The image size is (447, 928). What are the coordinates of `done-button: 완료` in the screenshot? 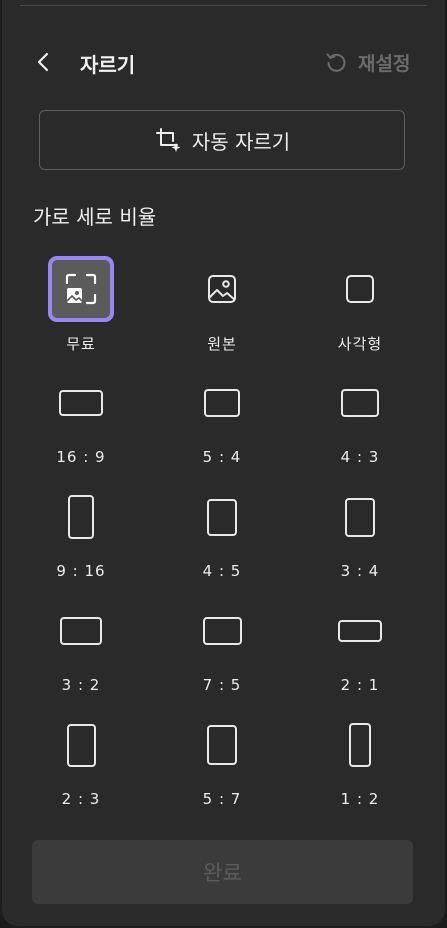 It's located at (222, 872).